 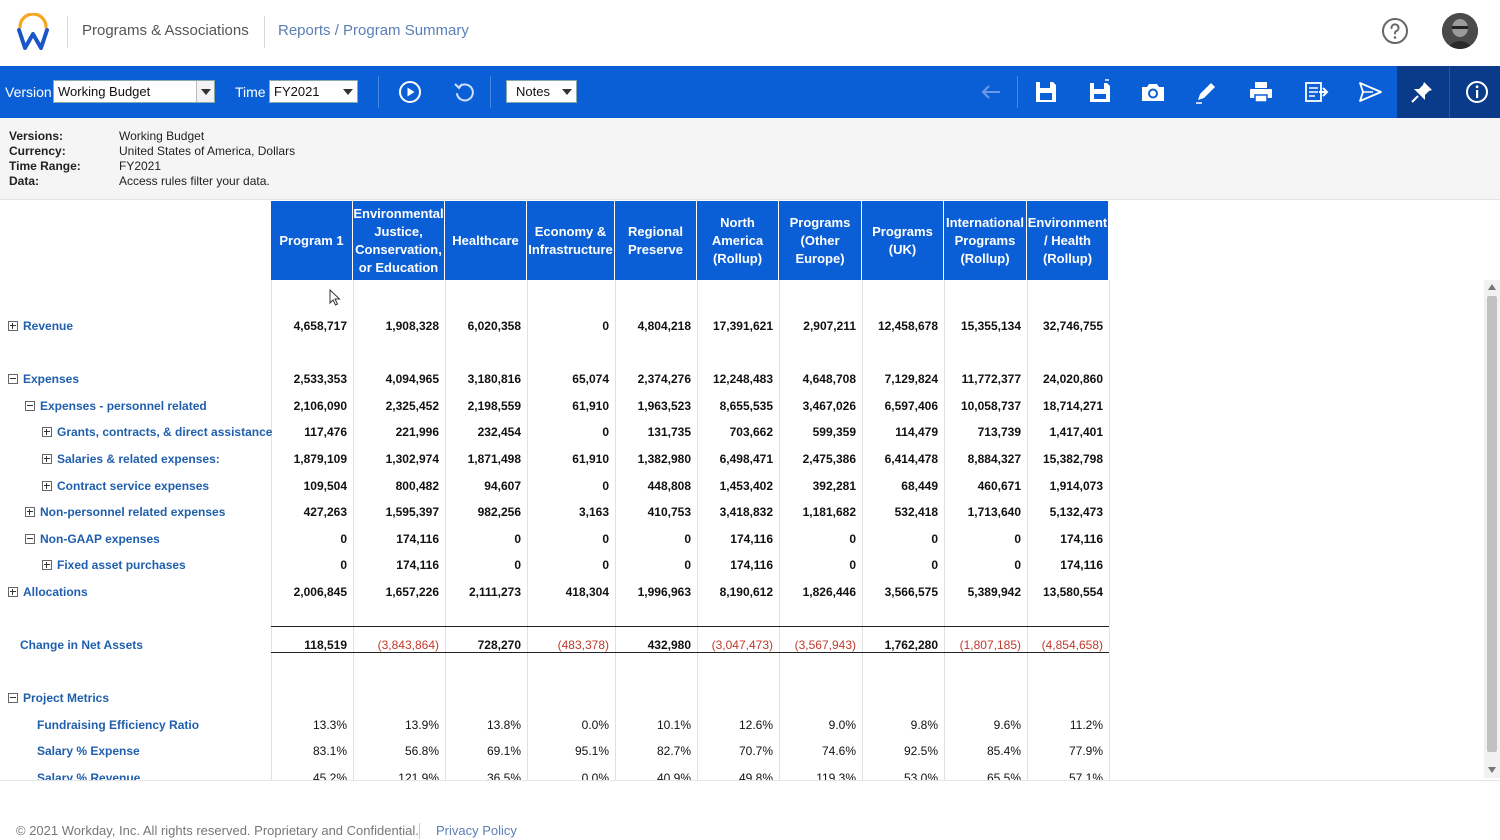 What do you see at coordinates (900, 592) in the screenshot?
I see `table-cell: 3,566,575` at bounding box center [900, 592].